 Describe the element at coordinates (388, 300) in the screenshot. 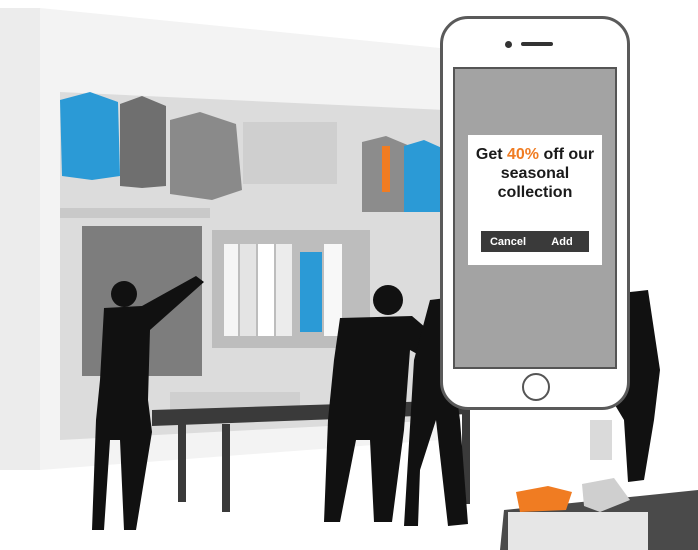

I see `shopper-middle-head` at that location.